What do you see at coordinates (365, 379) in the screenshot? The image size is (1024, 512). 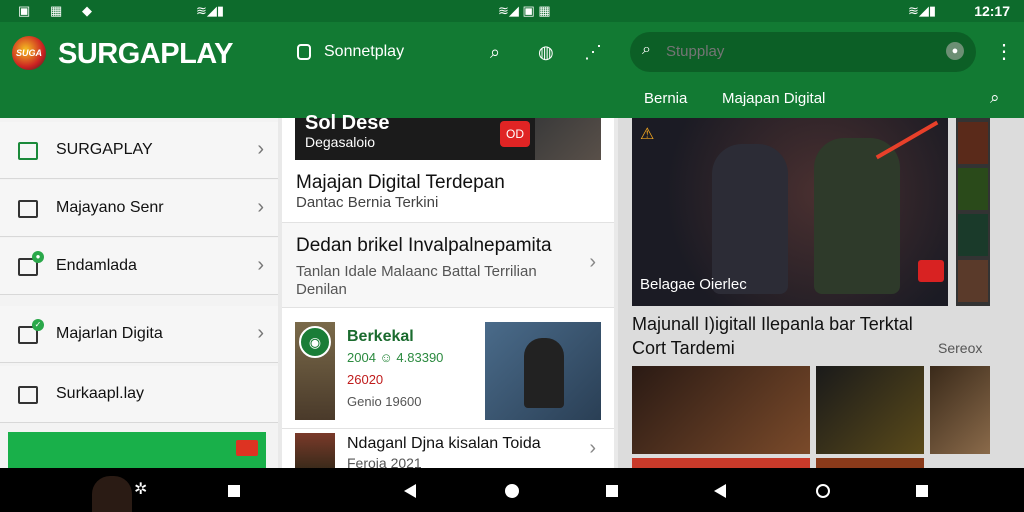 I see `list-item-meta: 26020` at bounding box center [365, 379].